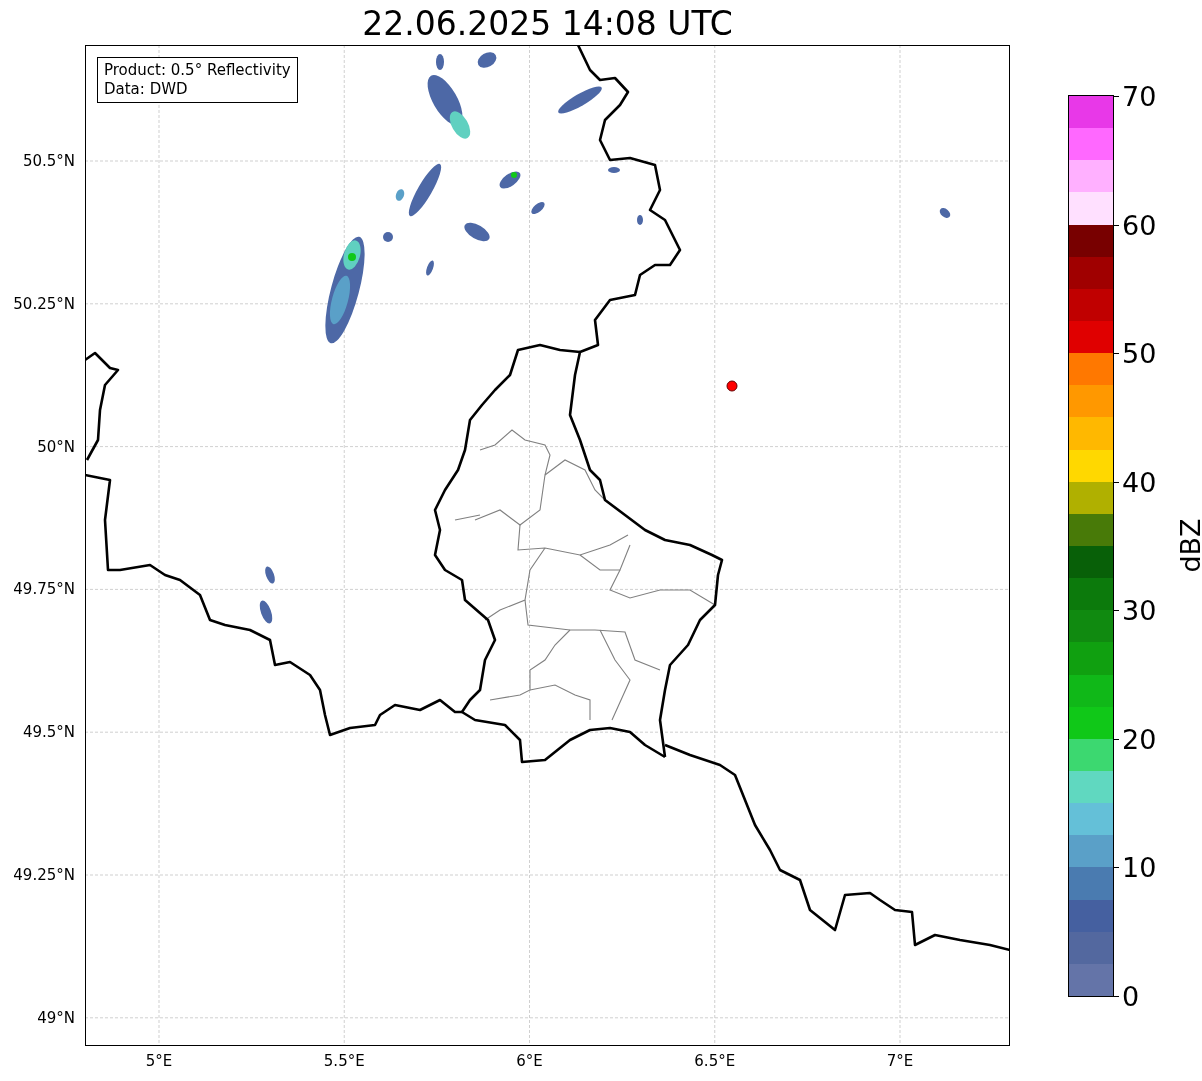 The height and width of the screenshot is (1081, 1202). Describe the element at coordinates (1139, 610) in the screenshot. I see `colorbar-tick-label: 30` at that location.